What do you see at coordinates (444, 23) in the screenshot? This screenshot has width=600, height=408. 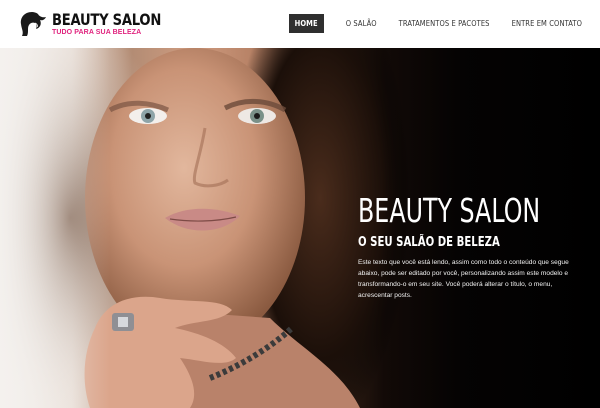 I see `nav-item-tratamentos-e-pacotes: TRATAMENTOS E PACOTES` at bounding box center [444, 23].